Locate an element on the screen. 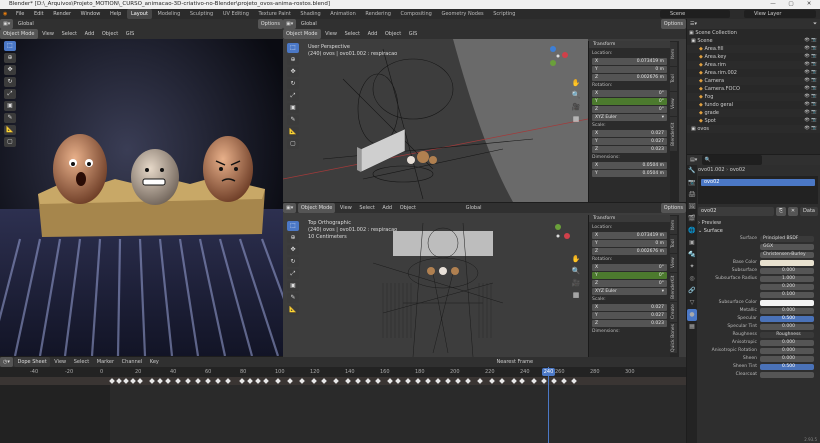  close-button: ✕ is located at coordinates (809, 4).